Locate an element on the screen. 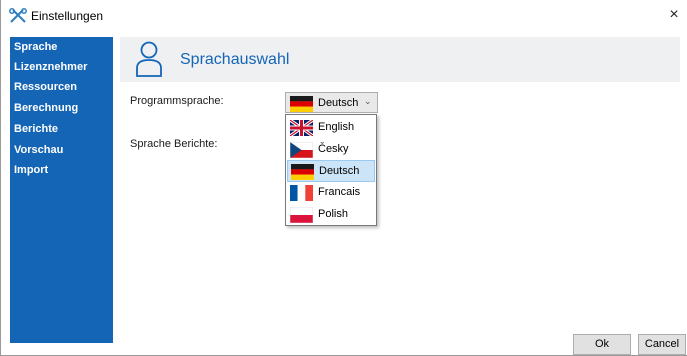 The height and width of the screenshot is (356, 687). language-option-deutsch: Deutsch is located at coordinates (331, 171).